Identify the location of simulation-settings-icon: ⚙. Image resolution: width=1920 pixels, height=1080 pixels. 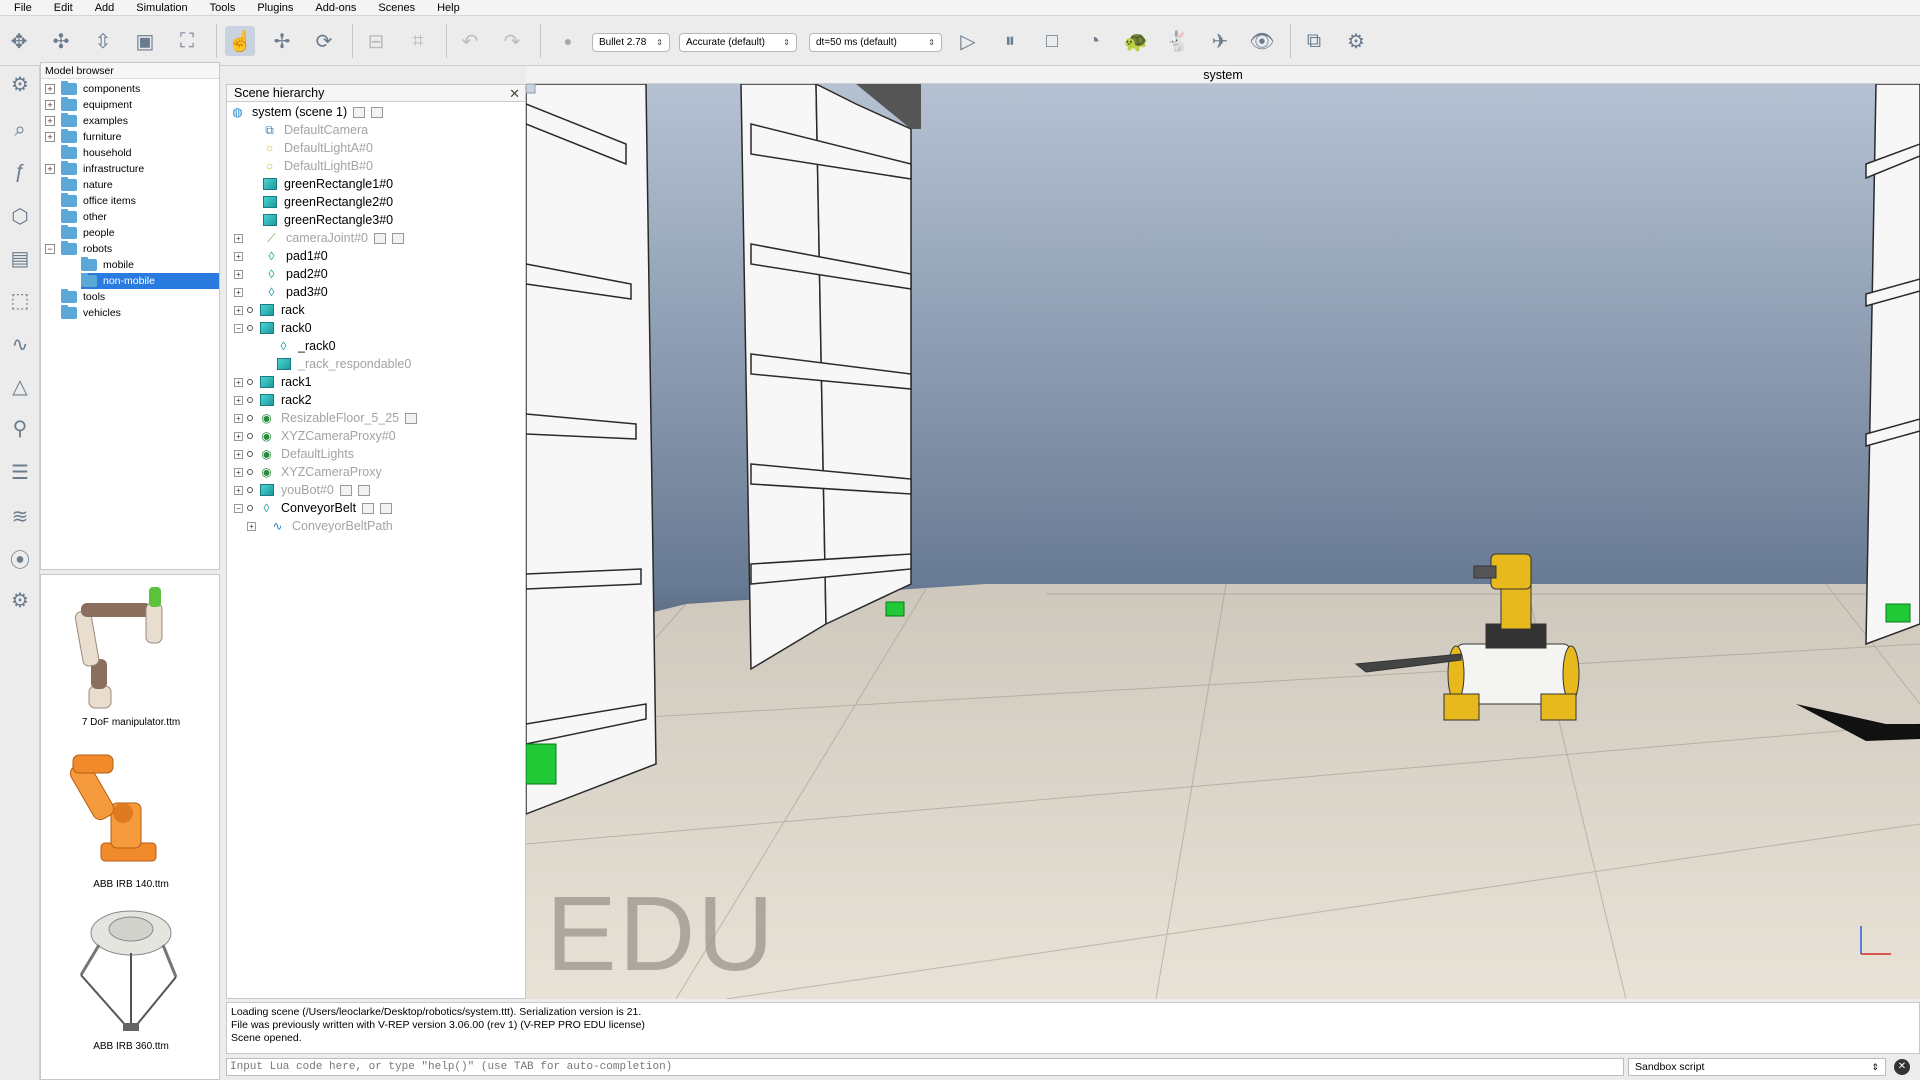
(20, 84).